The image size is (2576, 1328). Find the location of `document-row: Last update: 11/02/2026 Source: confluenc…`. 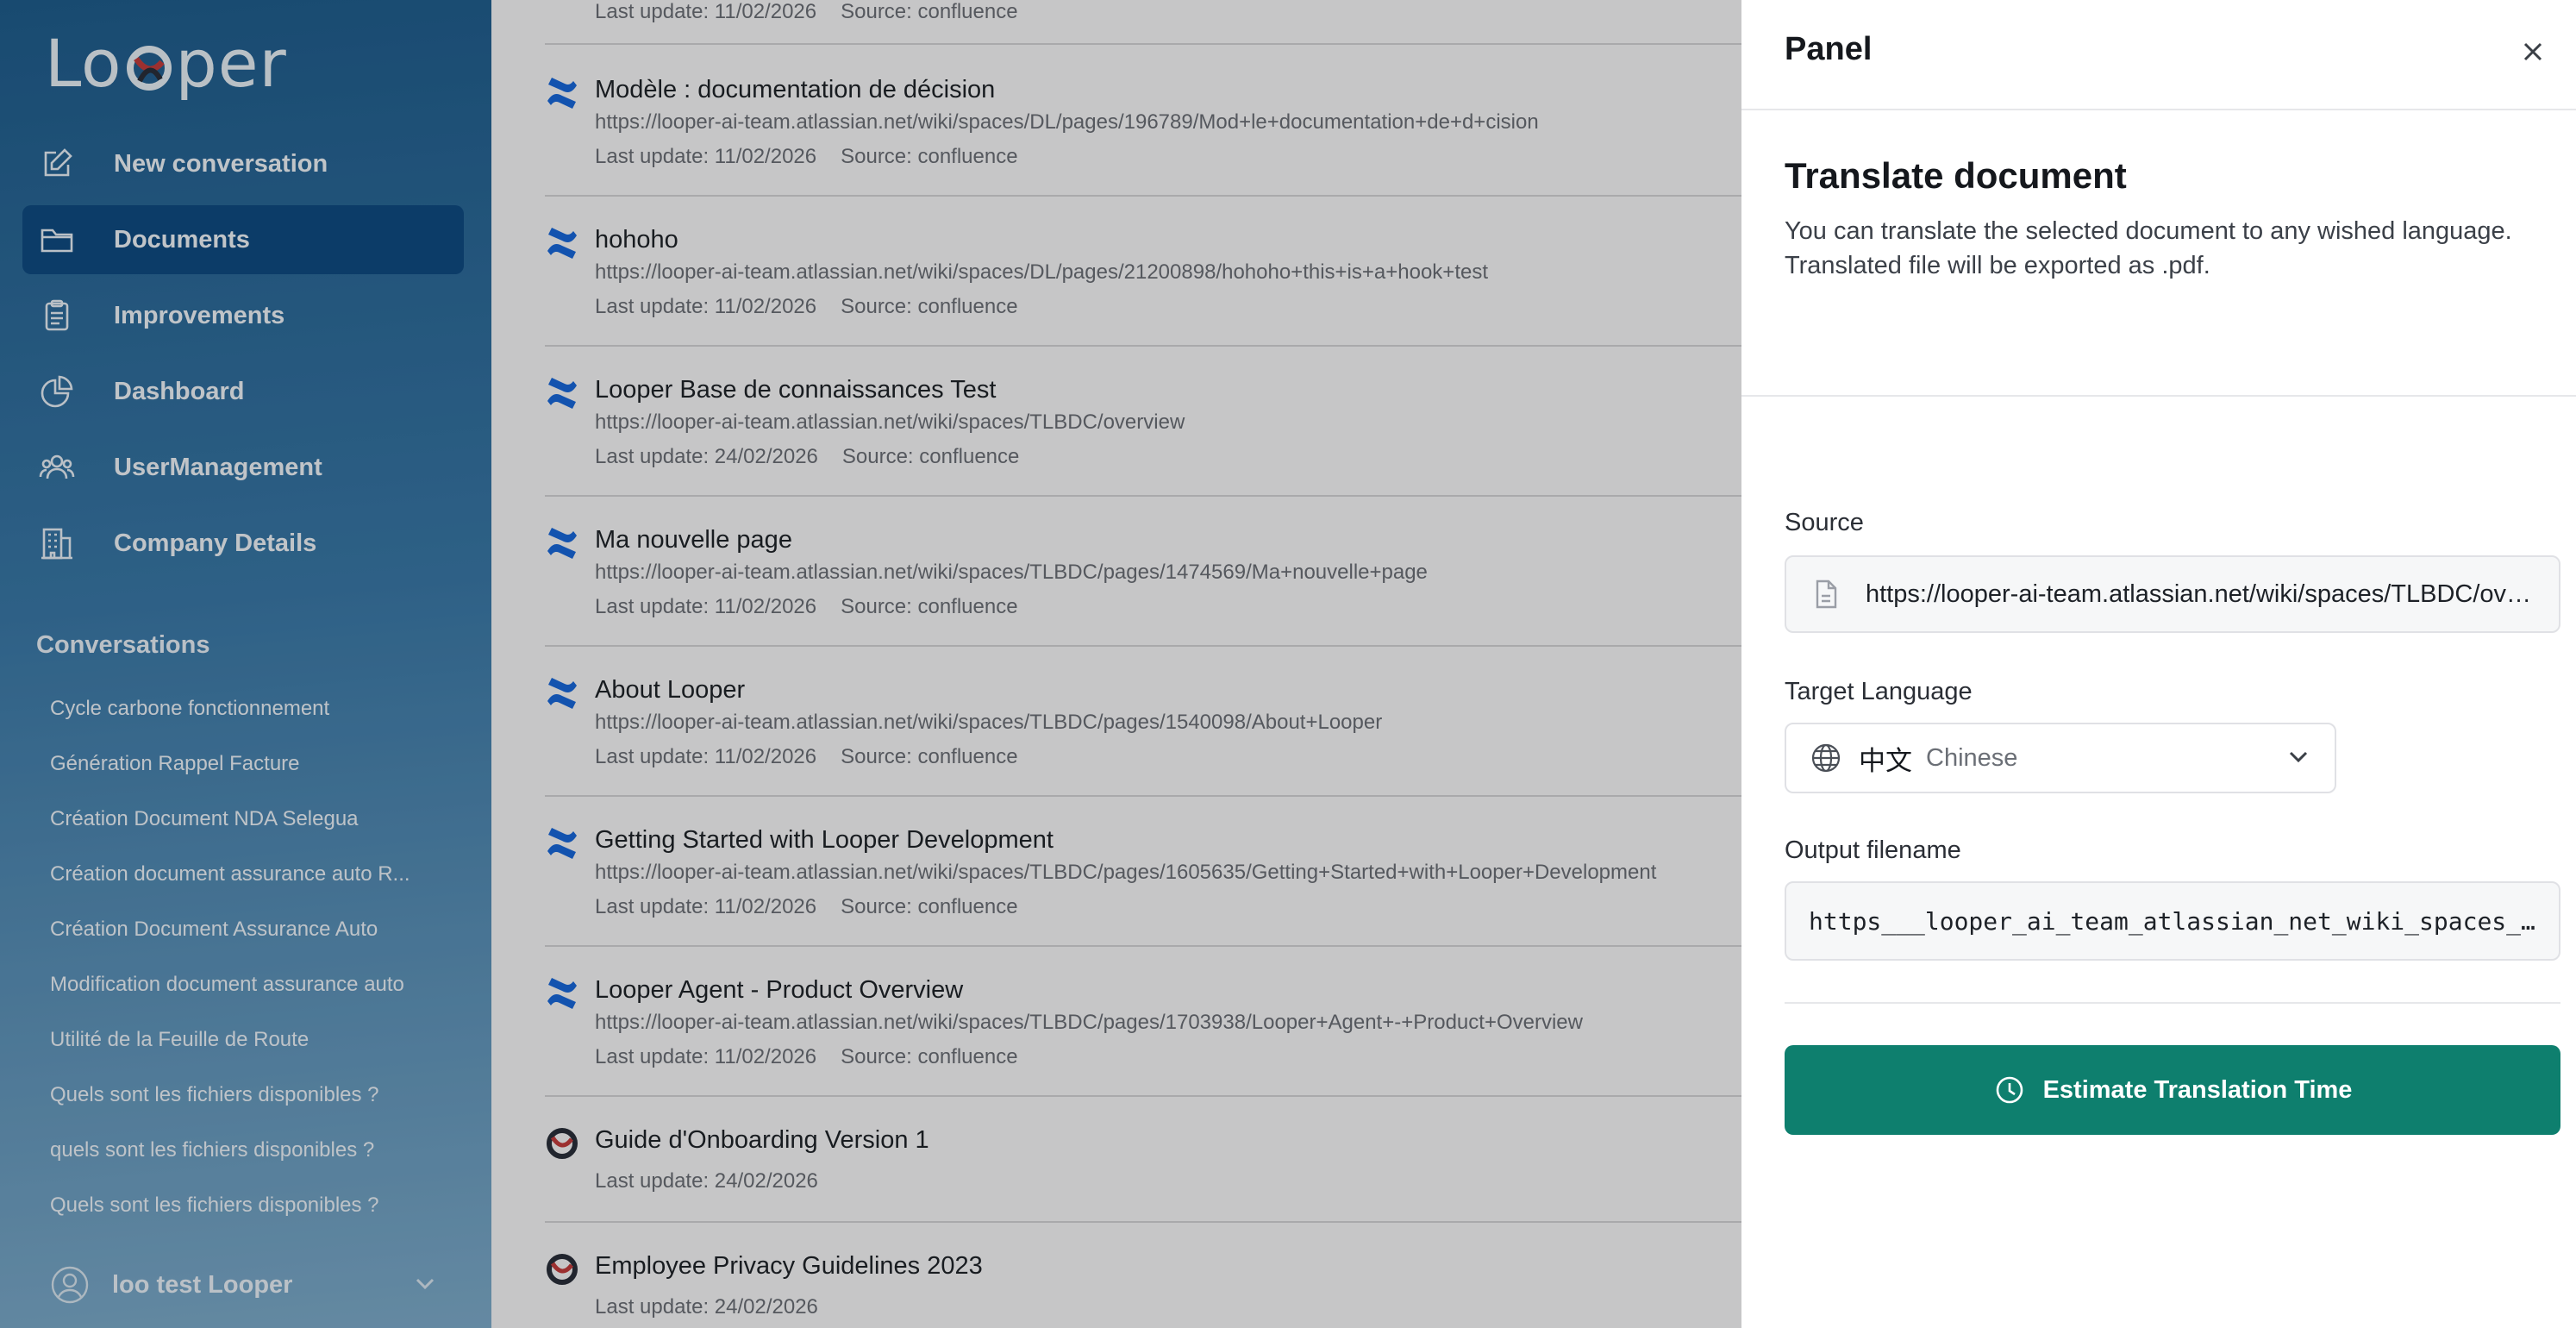

document-row: Last update: 11/02/2026 Source: confluenc… is located at coordinates (1143, 22).